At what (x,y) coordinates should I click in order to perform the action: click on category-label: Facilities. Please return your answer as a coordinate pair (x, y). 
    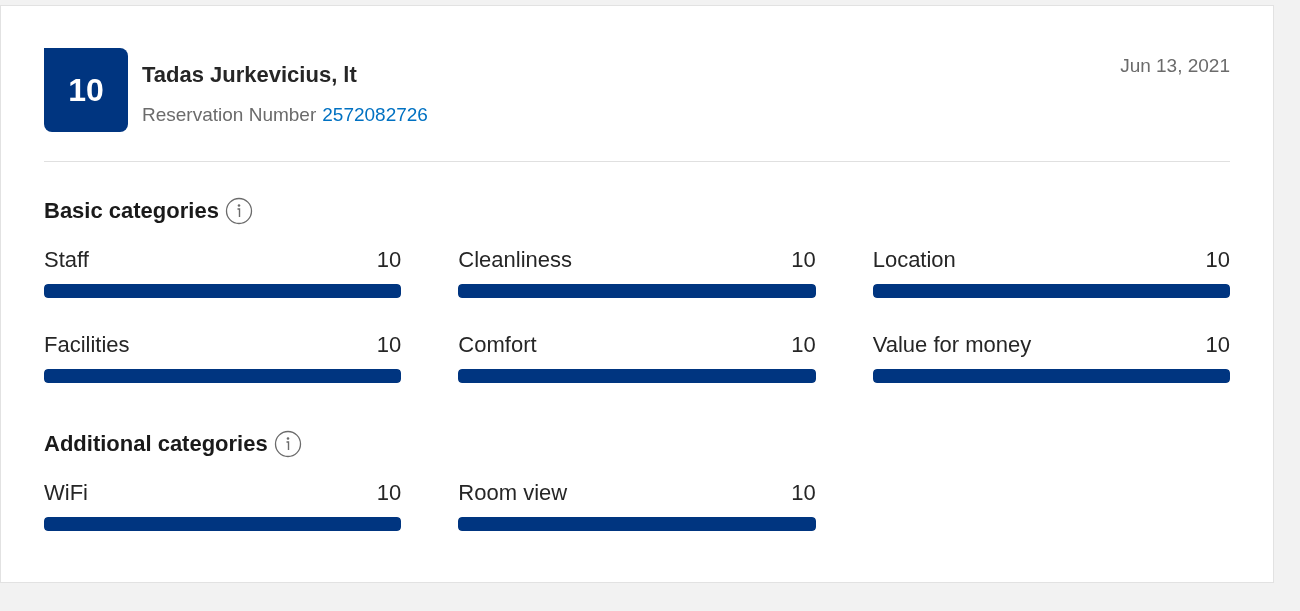
    Looking at the image, I should click on (87, 345).